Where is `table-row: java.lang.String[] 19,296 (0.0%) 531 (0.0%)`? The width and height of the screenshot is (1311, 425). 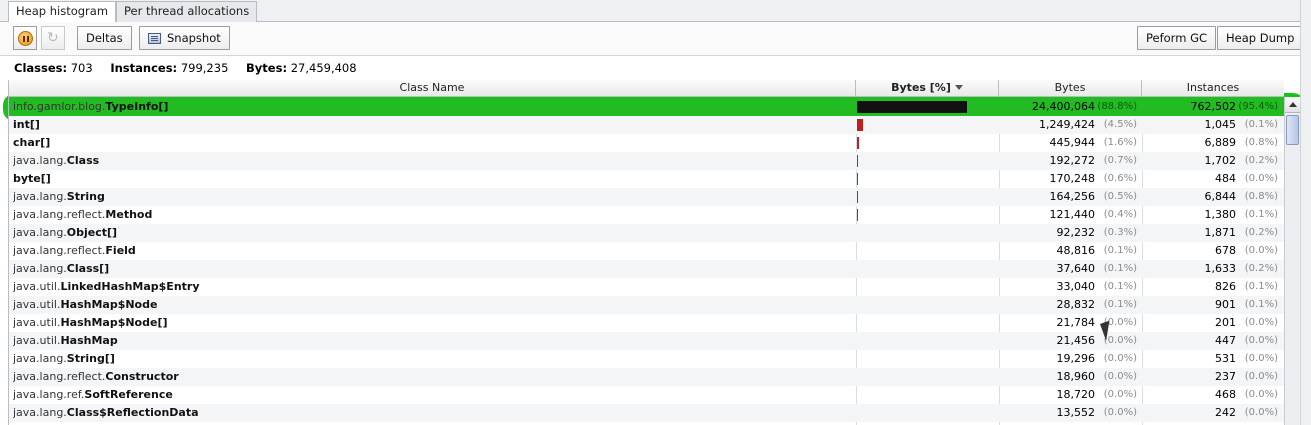
table-row: java.lang.String[] 19,296 (0.0%) 531 (0.0%) is located at coordinates (646, 359).